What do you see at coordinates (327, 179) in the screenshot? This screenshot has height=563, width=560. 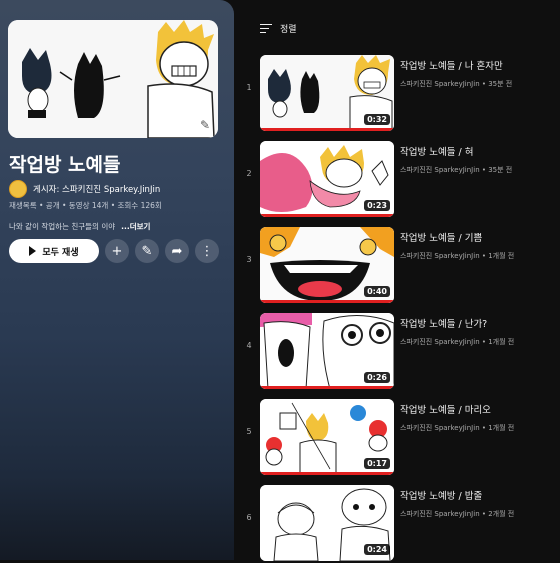 I see `video-thumbnail: 0:23` at bounding box center [327, 179].